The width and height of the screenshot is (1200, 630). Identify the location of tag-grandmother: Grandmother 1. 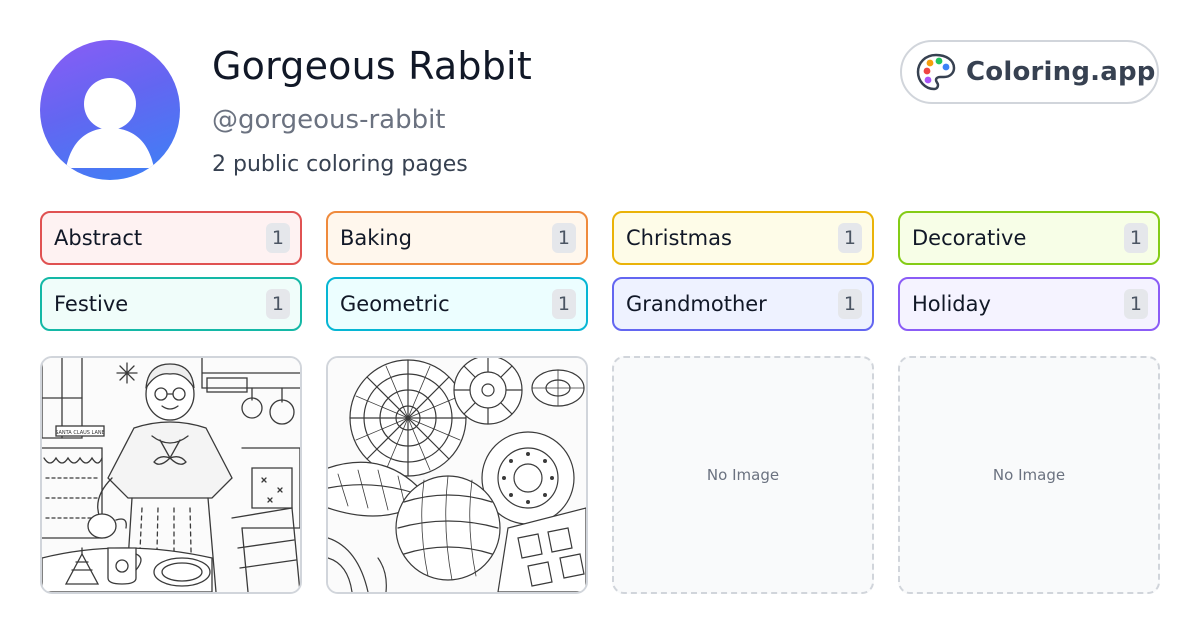
(743, 304).